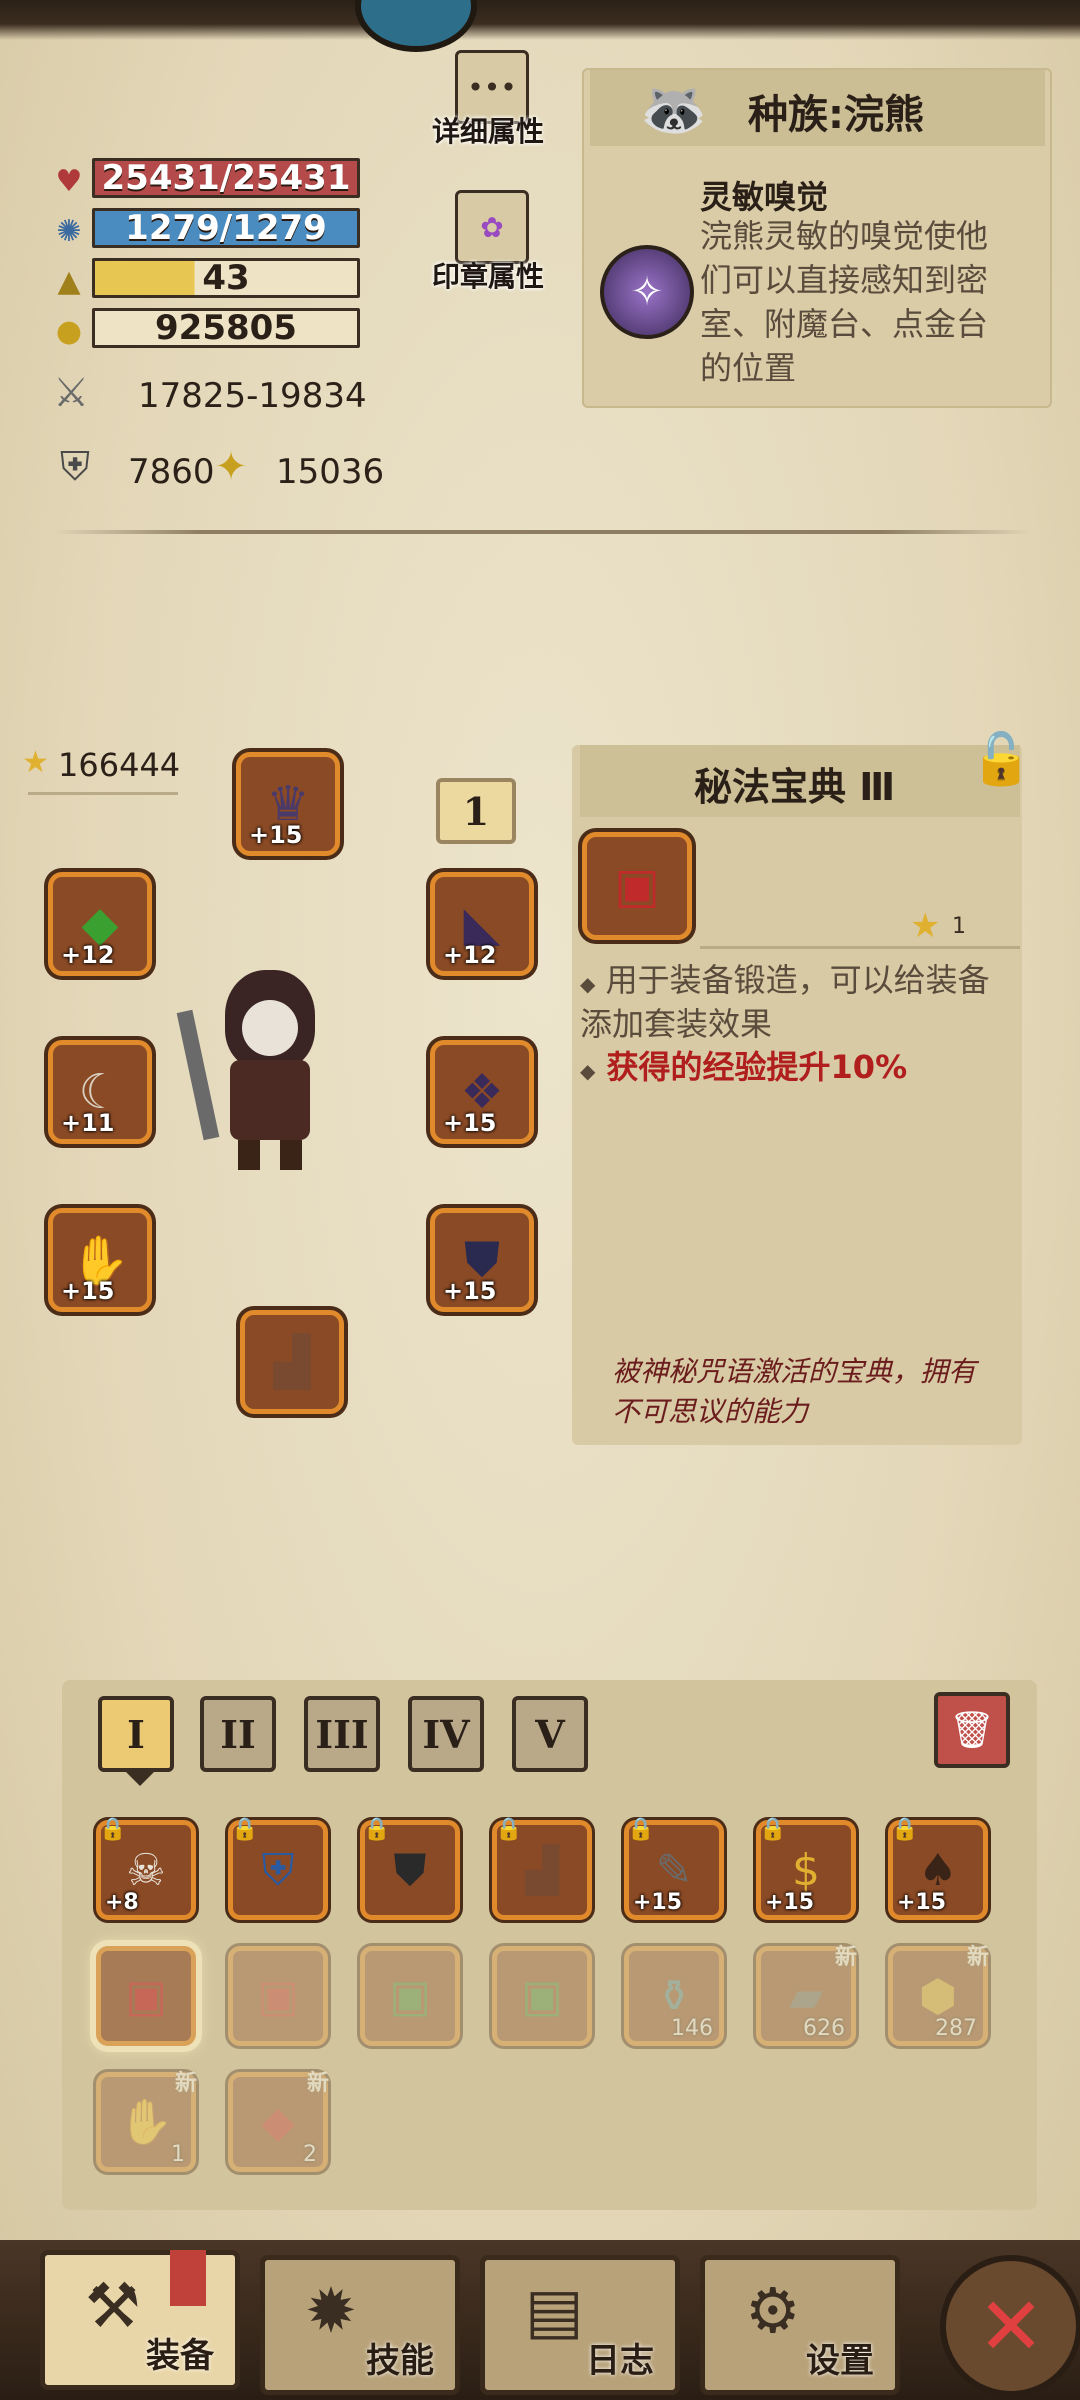  I want to click on nav-equip-button: ⚒ 装备, so click(140, 2320).